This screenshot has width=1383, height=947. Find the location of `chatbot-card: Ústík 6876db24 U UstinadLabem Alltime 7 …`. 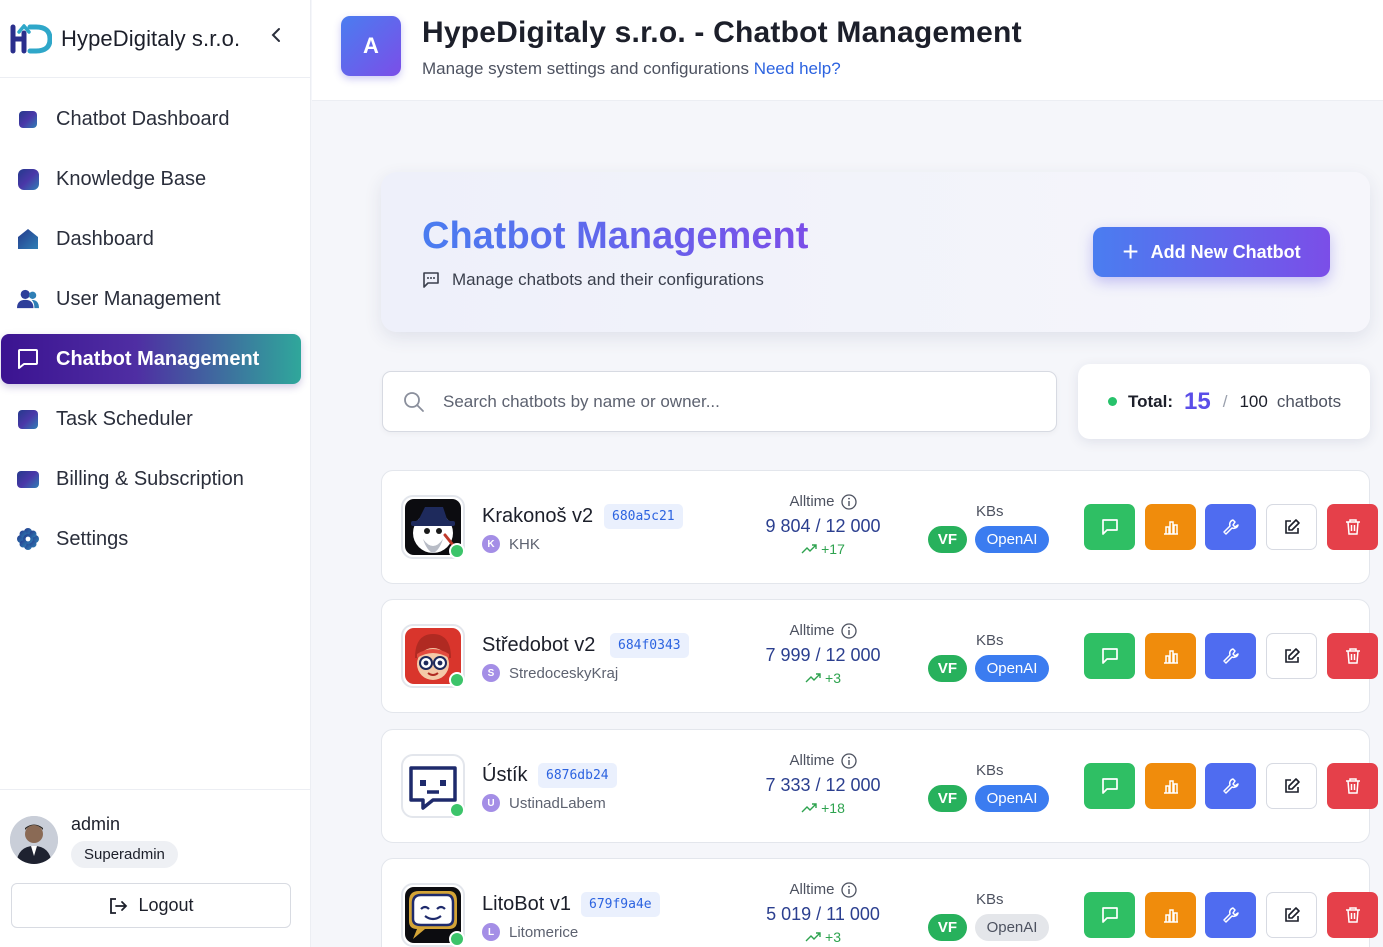

chatbot-card: Ústík 6876db24 U UstinadLabem Alltime 7 … is located at coordinates (879, 786).